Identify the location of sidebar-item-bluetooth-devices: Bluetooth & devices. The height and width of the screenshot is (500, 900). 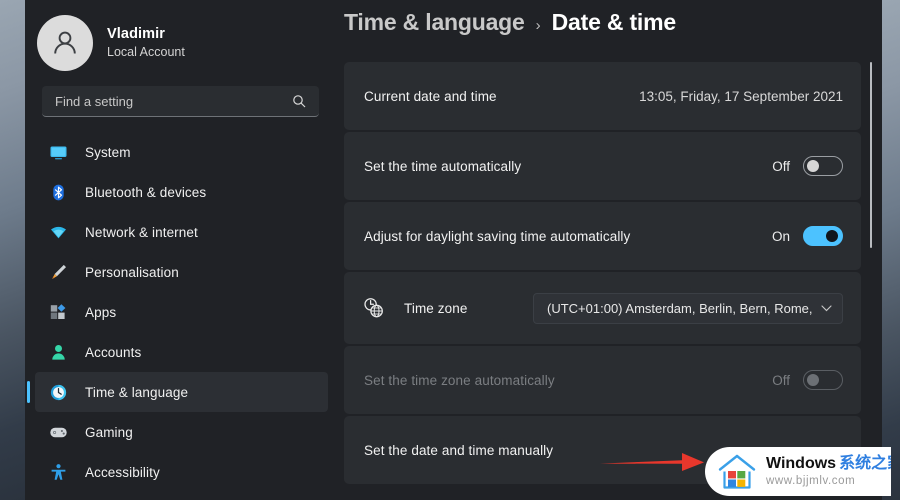
(181, 192).